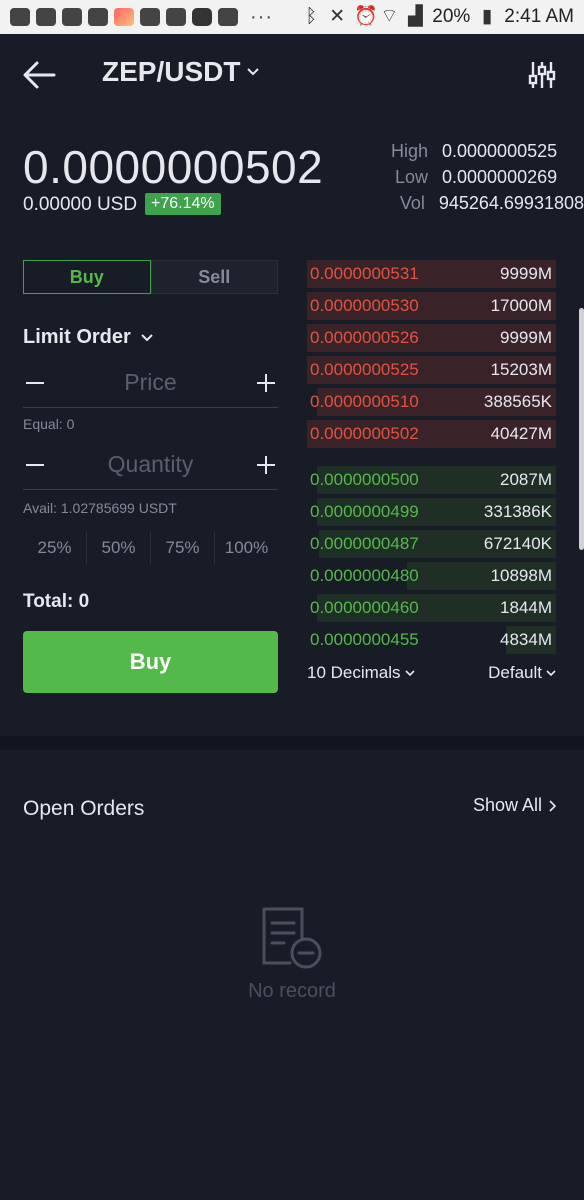  Describe the element at coordinates (431, 608) in the screenshot. I see `bid-row: 0.0000000460 1844M` at that location.